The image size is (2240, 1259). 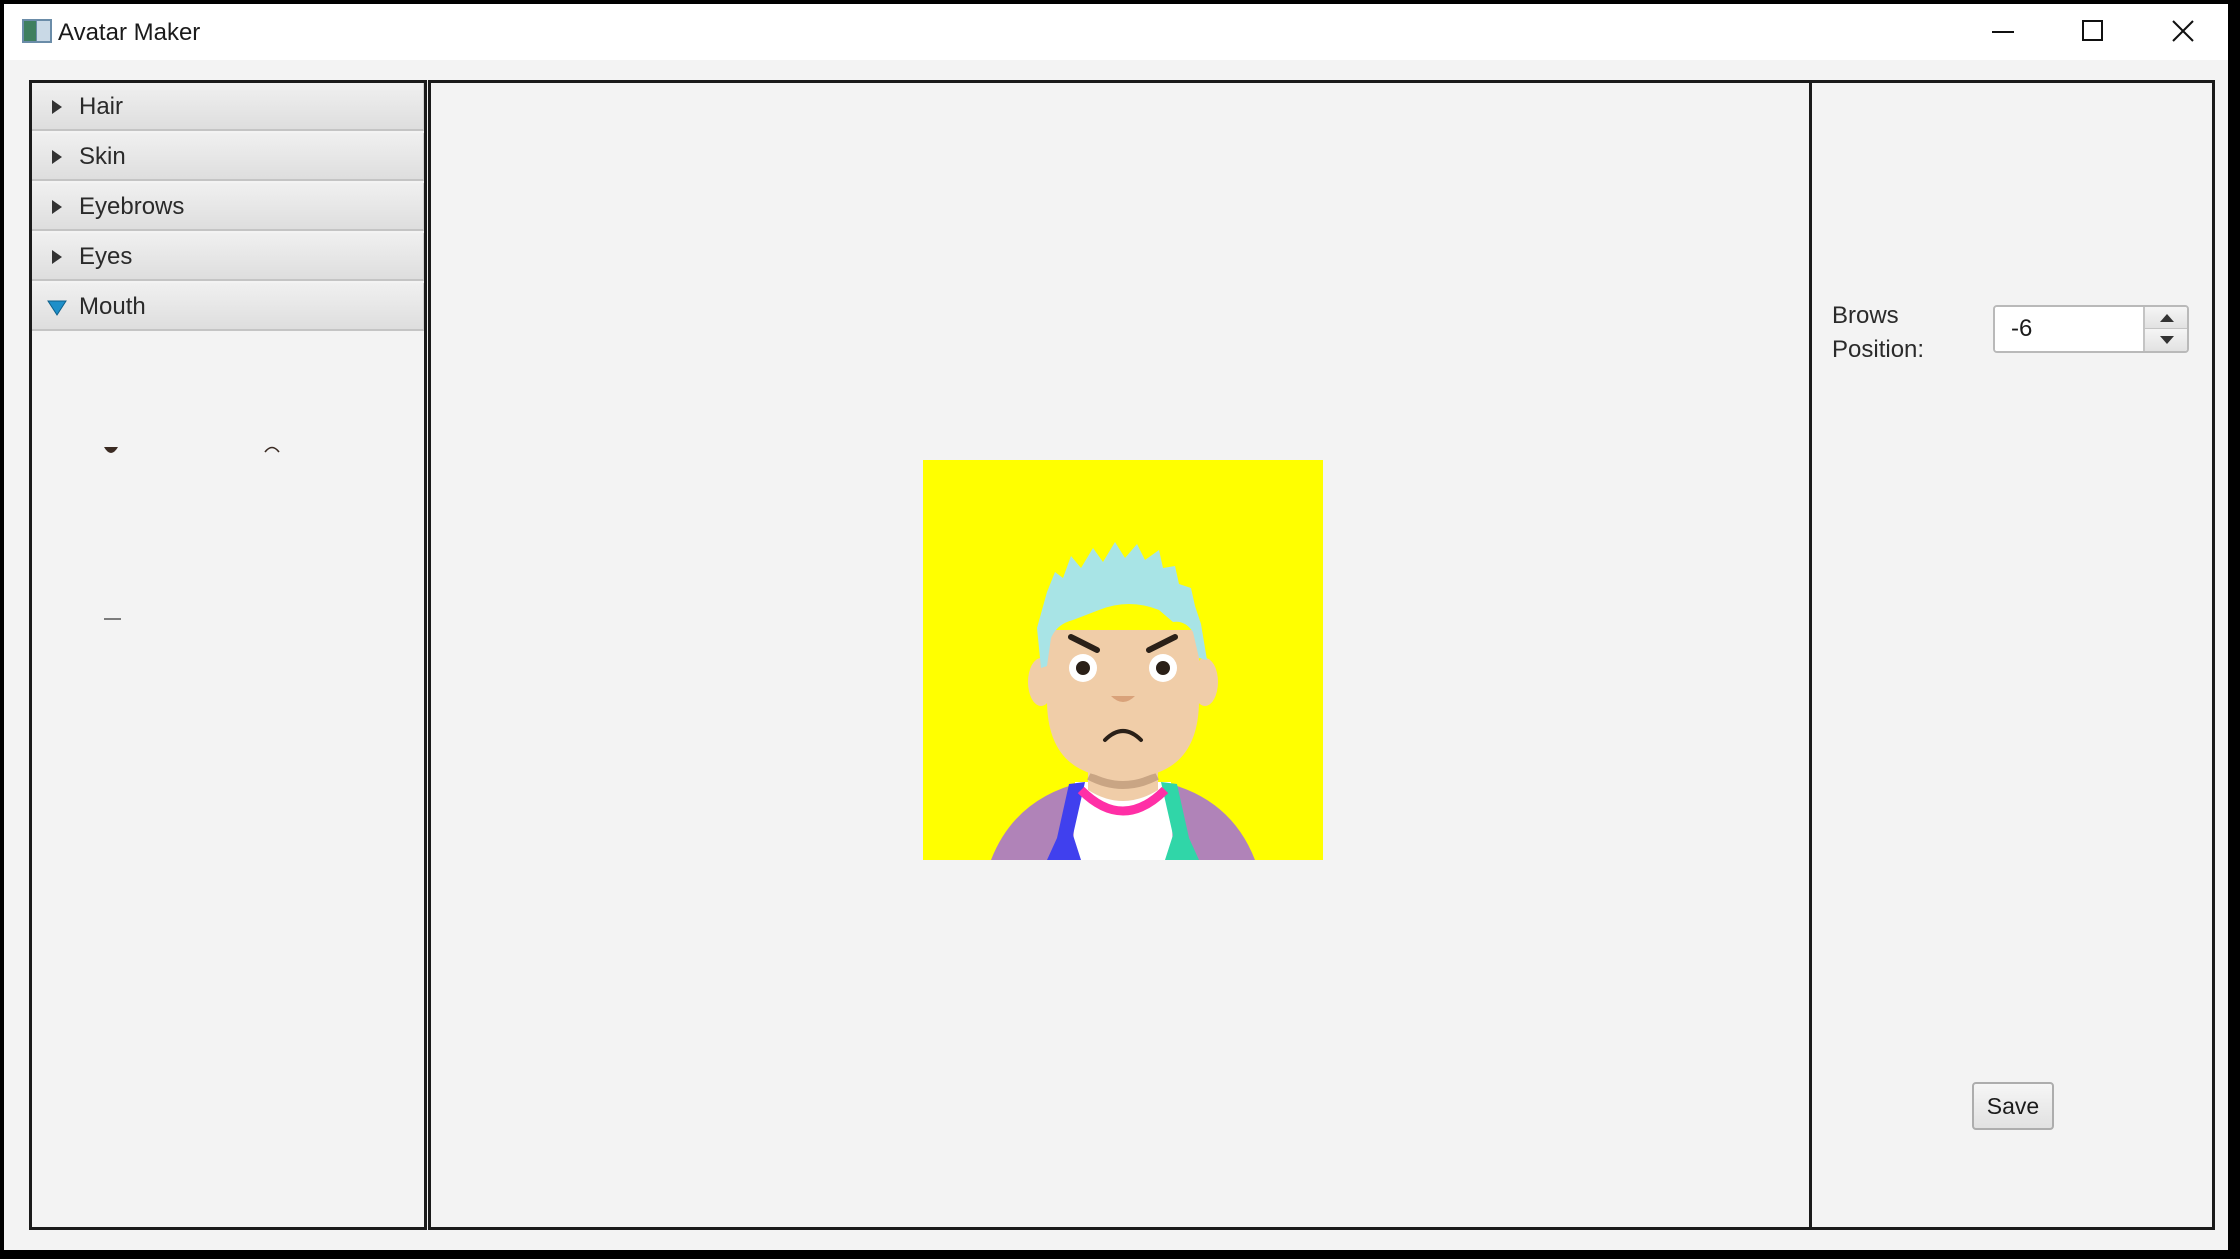 What do you see at coordinates (1116, 32) in the screenshot?
I see `title-bar: Avatar Maker` at bounding box center [1116, 32].